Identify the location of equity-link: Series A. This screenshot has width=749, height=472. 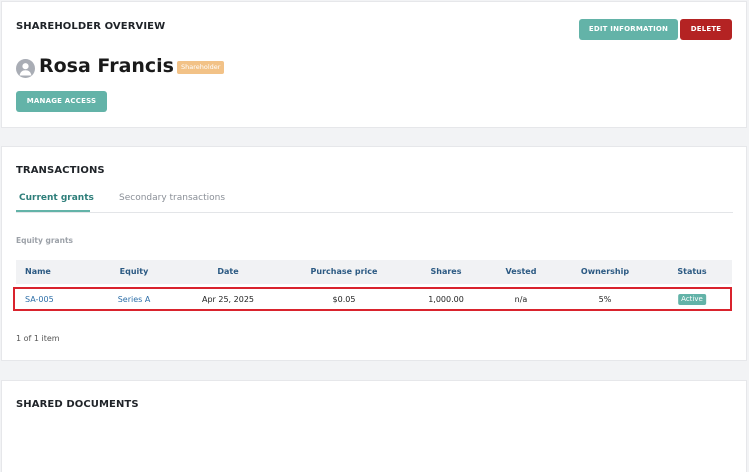
(134, 299).